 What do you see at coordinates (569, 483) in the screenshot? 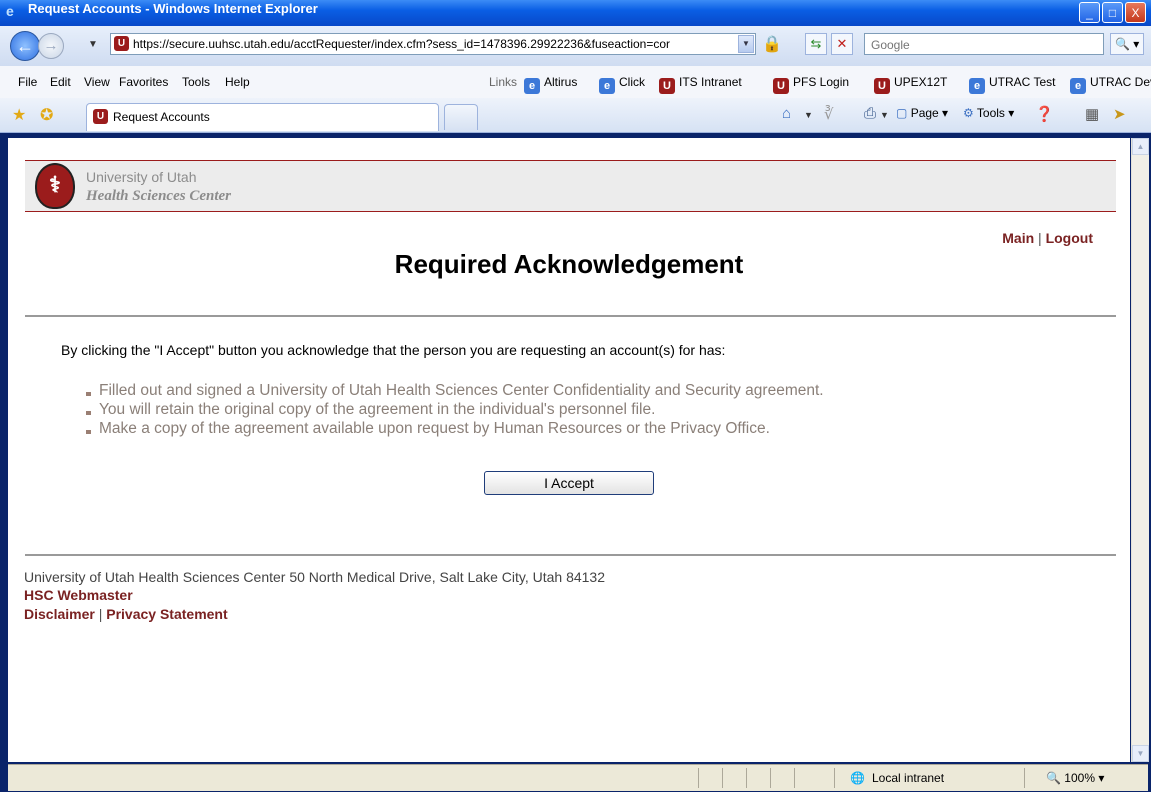
I see `i-accept-button: I Accept` at bounding box center [569, 483].